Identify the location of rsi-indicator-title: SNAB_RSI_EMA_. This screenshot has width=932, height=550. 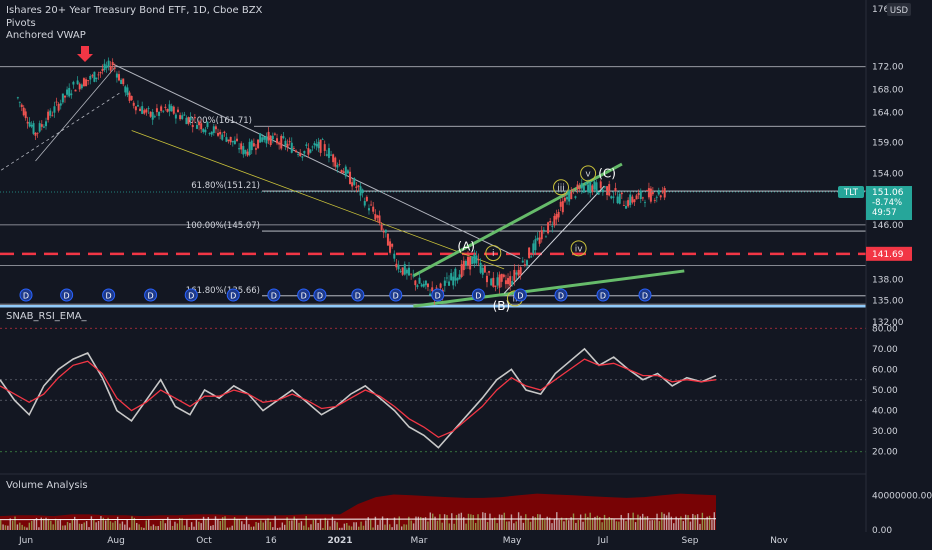
(46, 316).